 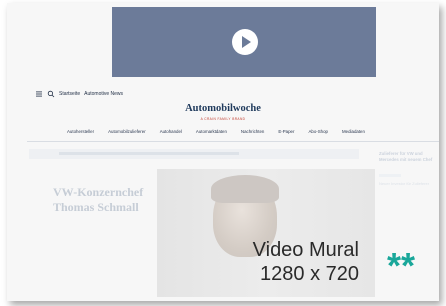 What do you see at coordinates (171, 131) in the screenshot?
I see `menu-item-autohandel: Autohandel` at bounding box center [171, 131].